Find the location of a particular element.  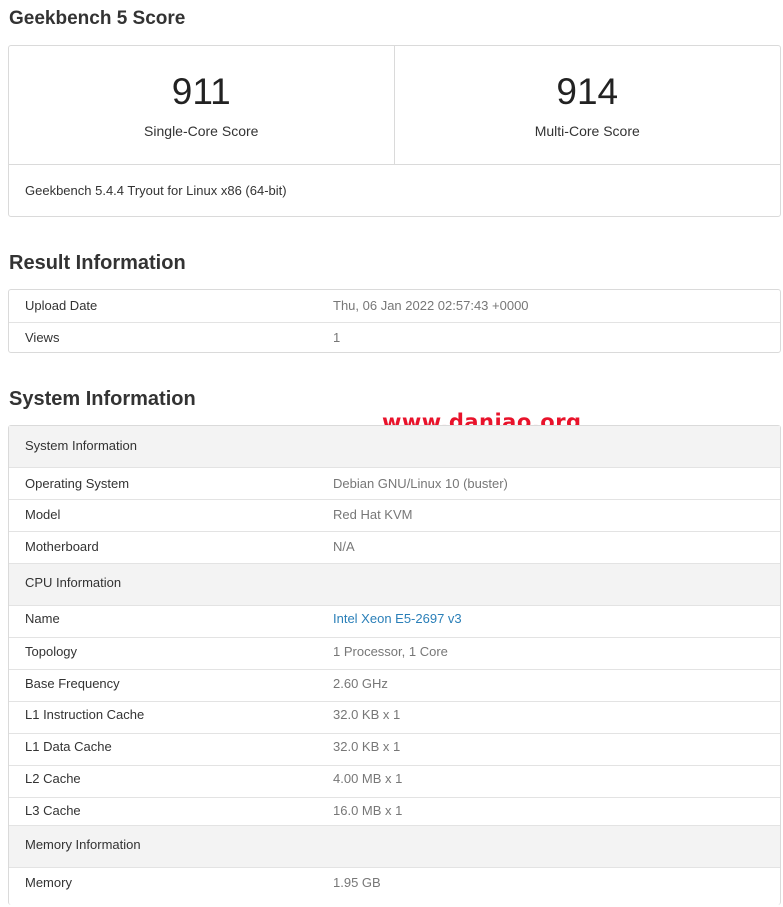

table-row: Model Red Hat KVM is located at coordinates (394, 515).